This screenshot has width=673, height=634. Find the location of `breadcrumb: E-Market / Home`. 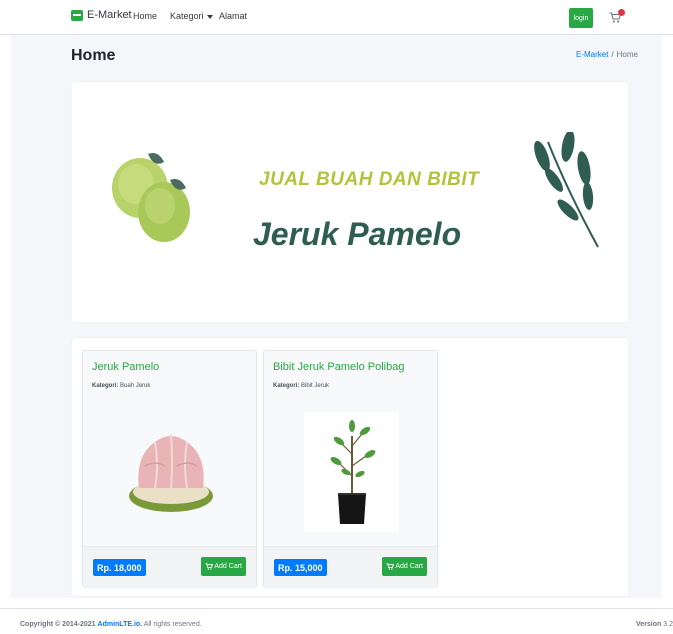

breadcrumb: E-Market / Home is located at coordinates (607, 54).